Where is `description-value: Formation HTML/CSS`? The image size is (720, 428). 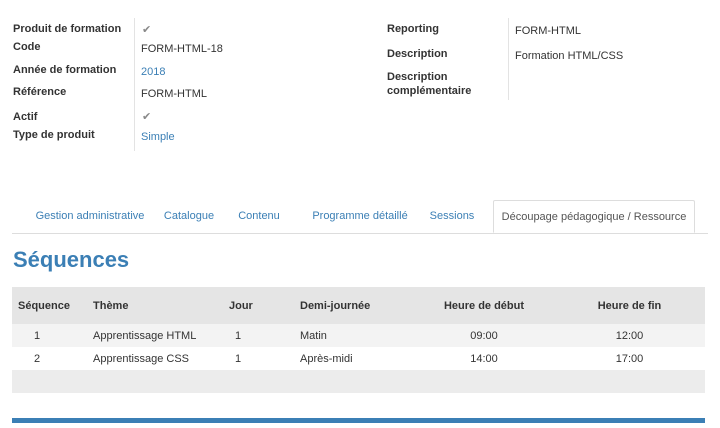 description-value: Formation HTML/CSS is located at coordinates (569, 56).